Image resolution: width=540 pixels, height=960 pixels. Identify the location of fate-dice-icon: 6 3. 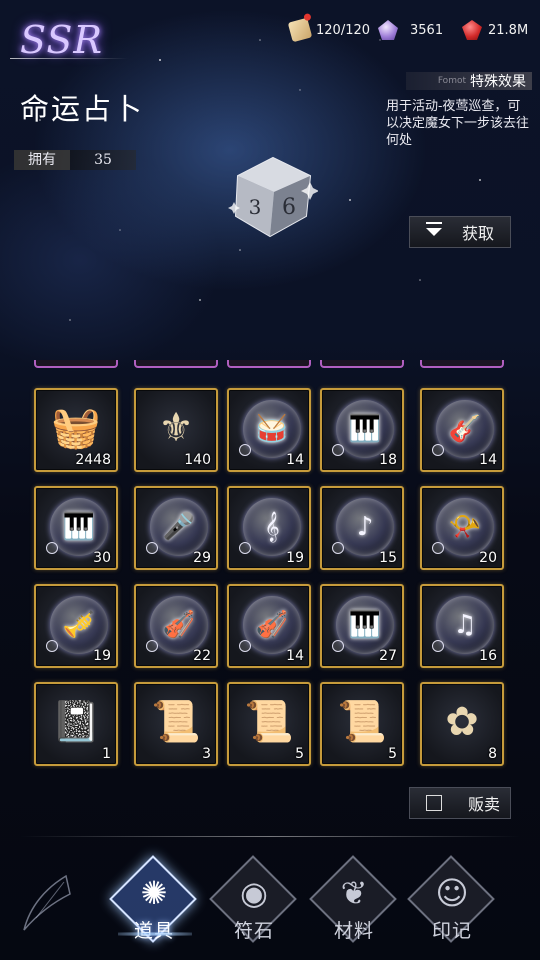
(273, 197).